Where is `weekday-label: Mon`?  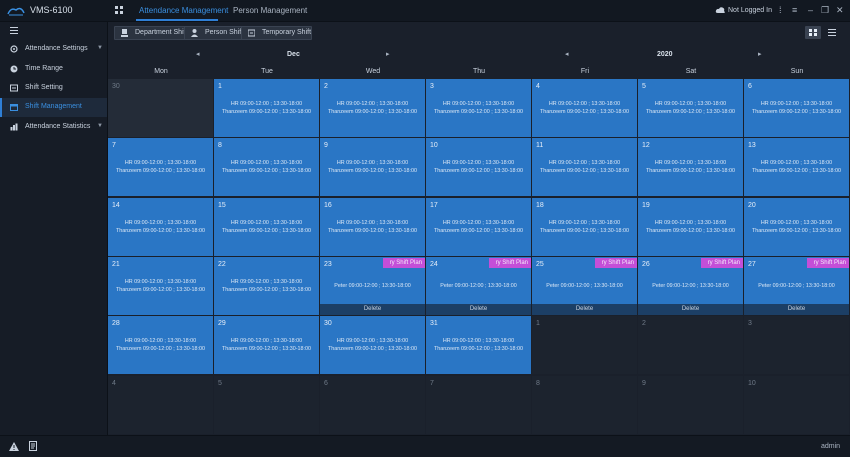
weekday-label: Mon is located at coordinates (161, 71).